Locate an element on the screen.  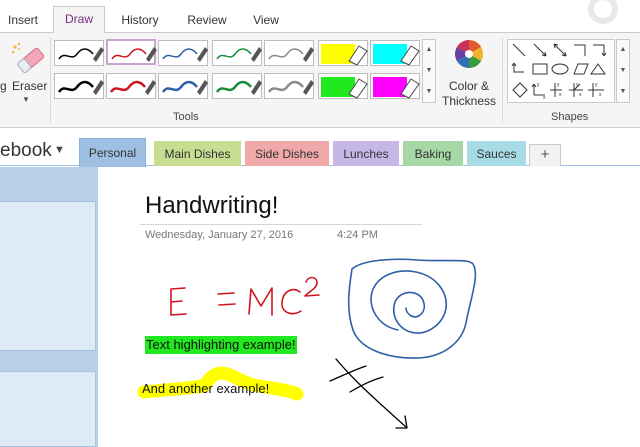
tab-draw: Draw is located at coordinates (79, 19).